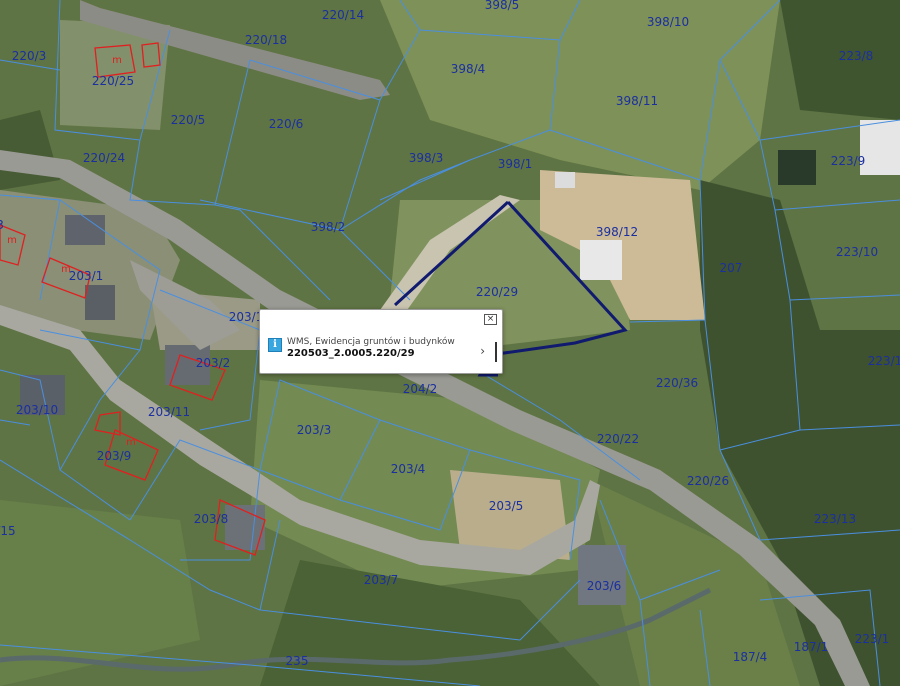 The width and height of the screenshot is (900, 686). I want to click on parcel-label: 220/3, so click(29, 56).